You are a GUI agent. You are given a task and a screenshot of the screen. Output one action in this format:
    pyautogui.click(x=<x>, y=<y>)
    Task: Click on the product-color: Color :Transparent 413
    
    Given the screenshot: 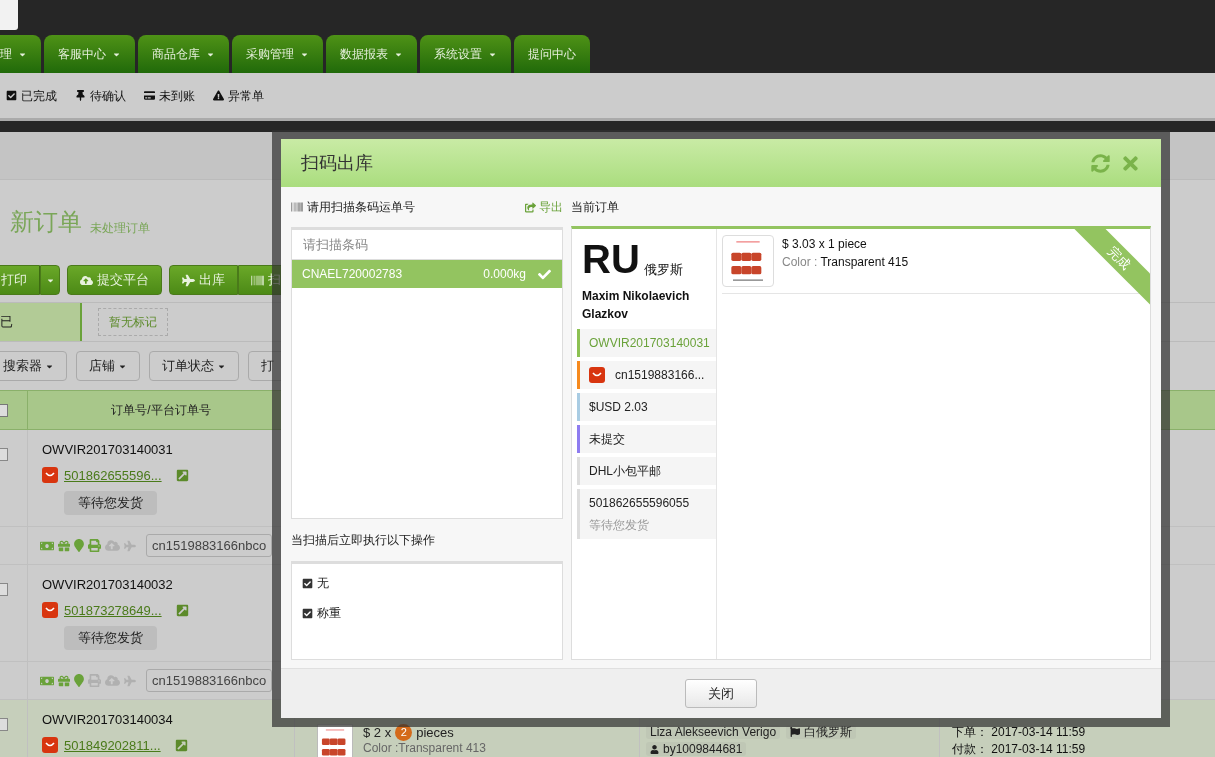 What is the action you would take?
    pyautogui.click(x=424, y=748)
    